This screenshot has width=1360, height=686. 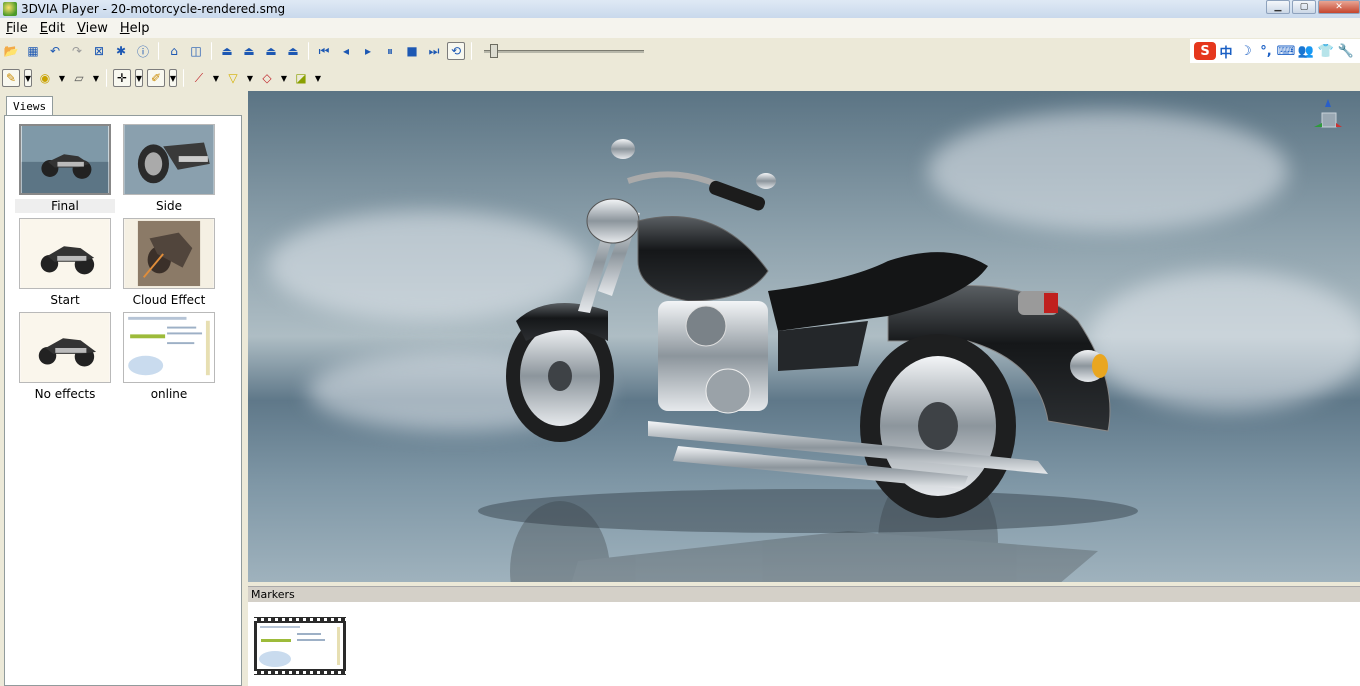 I want to click on chinese-mode-icon: 中, so click(x=1226, y=51).